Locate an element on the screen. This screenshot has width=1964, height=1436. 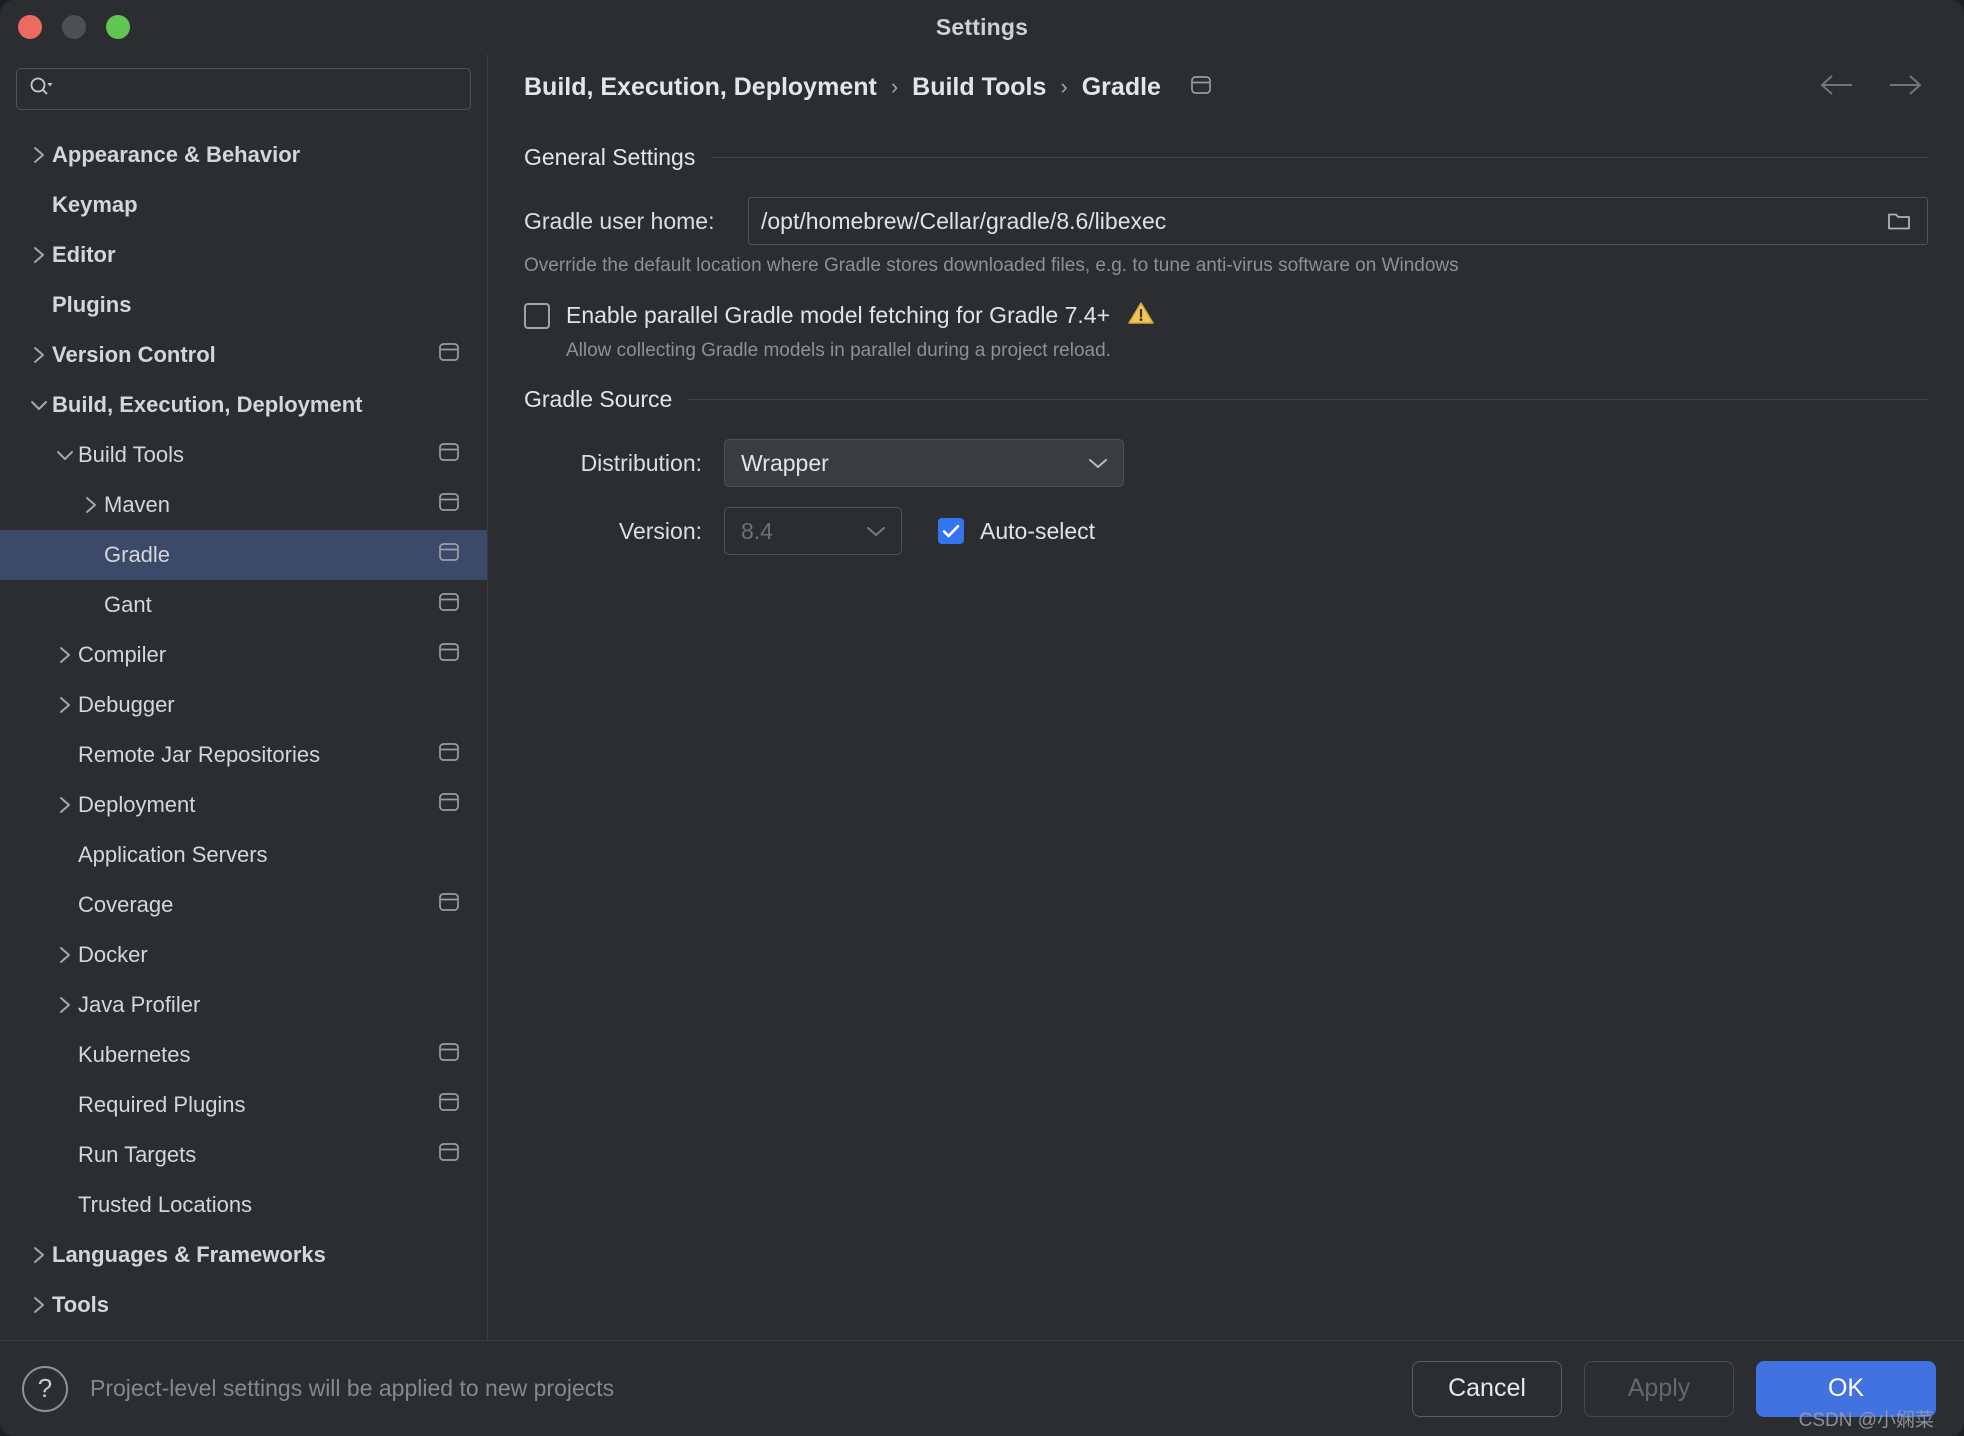
gradle-user-home-input is located at coordinates (1319, 221).